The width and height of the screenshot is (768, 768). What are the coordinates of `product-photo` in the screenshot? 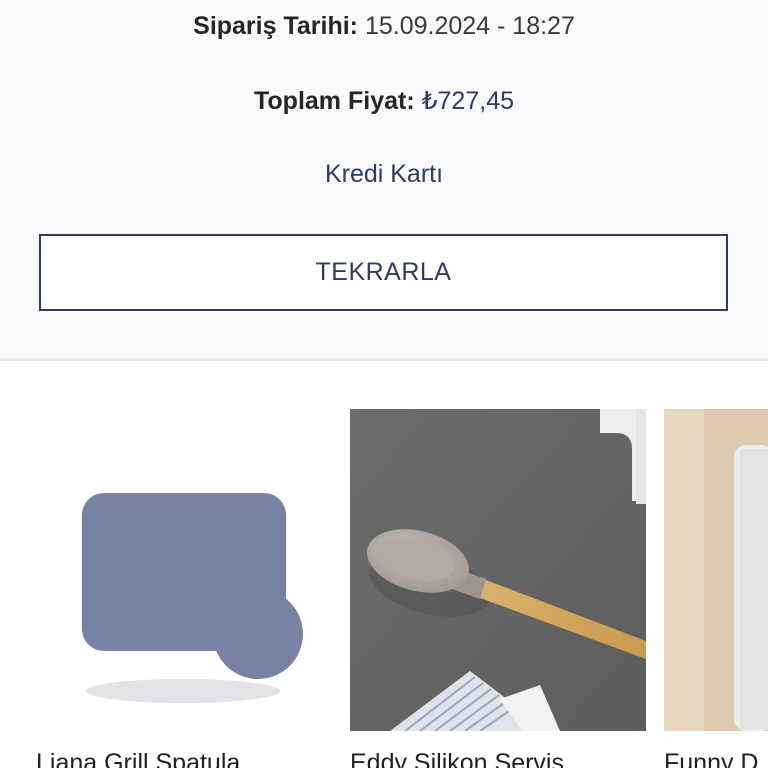 It's located at (716, 570).